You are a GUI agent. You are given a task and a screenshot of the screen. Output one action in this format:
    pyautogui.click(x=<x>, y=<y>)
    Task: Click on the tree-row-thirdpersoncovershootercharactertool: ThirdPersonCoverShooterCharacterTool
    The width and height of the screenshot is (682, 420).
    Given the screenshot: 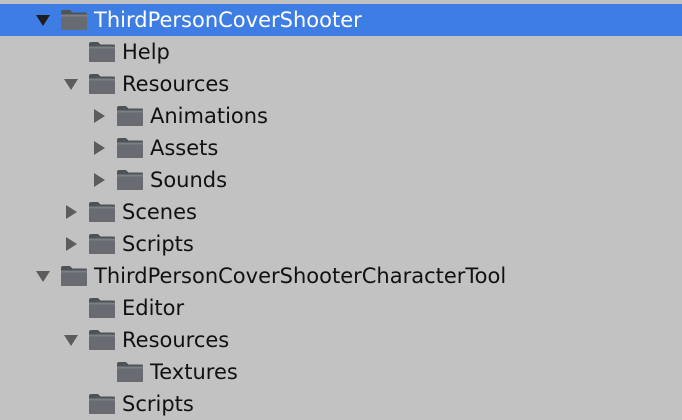 What is the action you would take?
    pyautogui.click(x=341, y=276)
    